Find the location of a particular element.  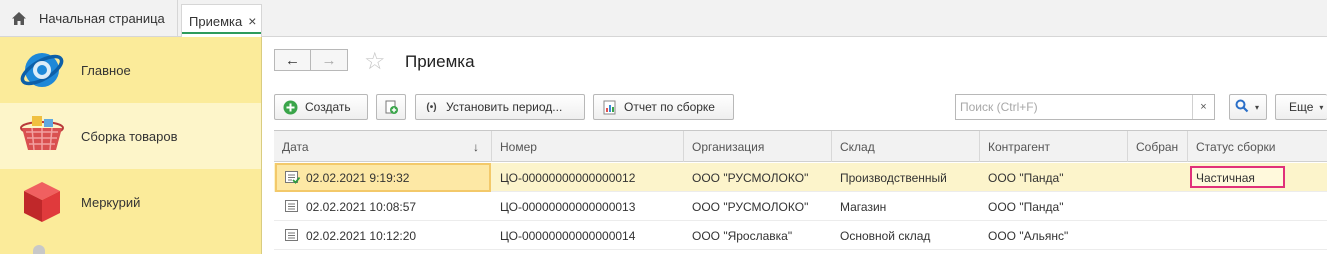

column-header-collected: Собран is located at coordinates (1158, 146).